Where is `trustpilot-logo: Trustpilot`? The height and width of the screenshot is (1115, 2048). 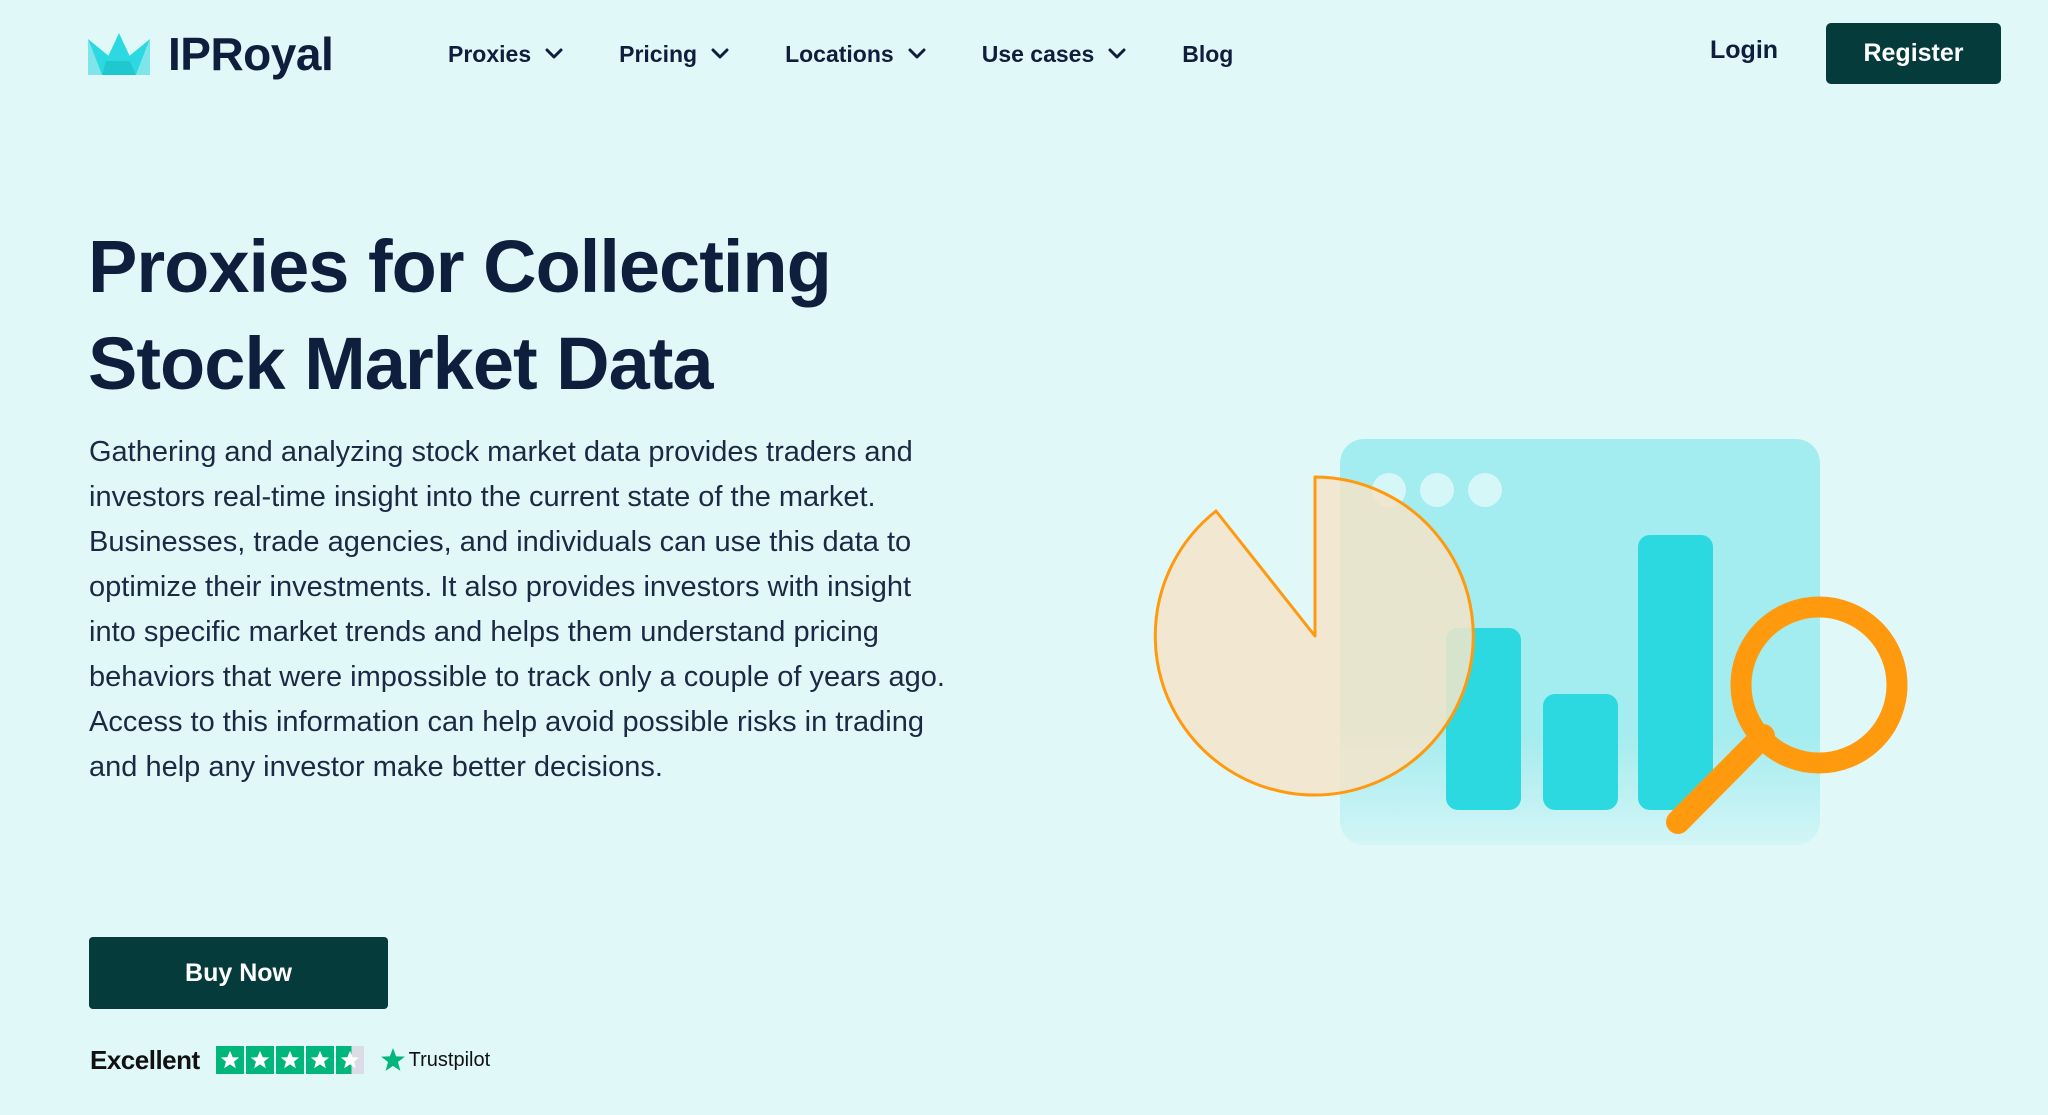 trustpilot-logo: Trustpilot is located at coordinates (435, 1060).